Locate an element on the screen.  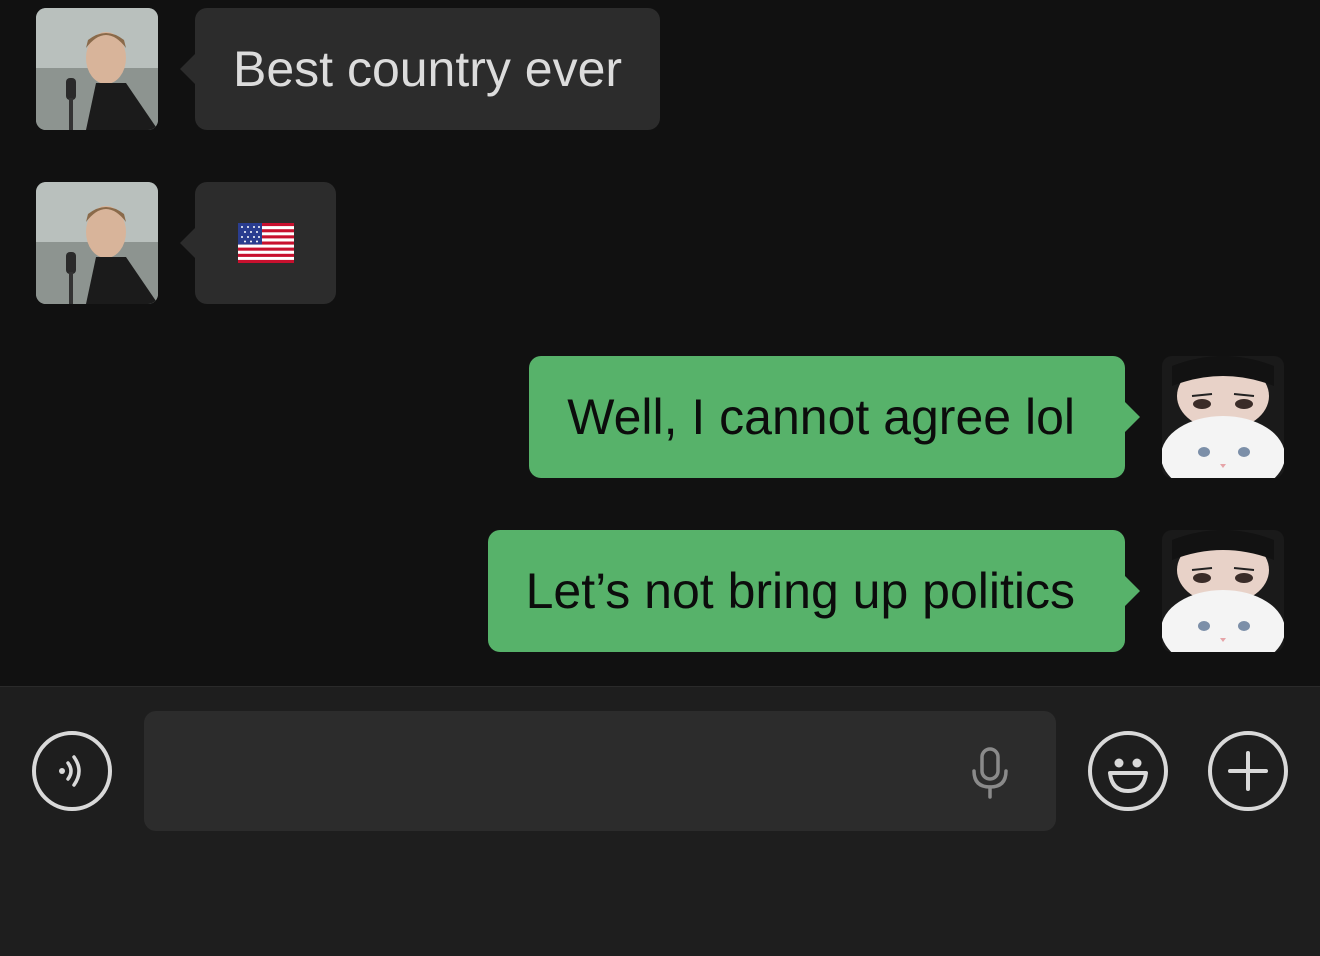
voice-toggle-button is located at coordinates (72, 771).